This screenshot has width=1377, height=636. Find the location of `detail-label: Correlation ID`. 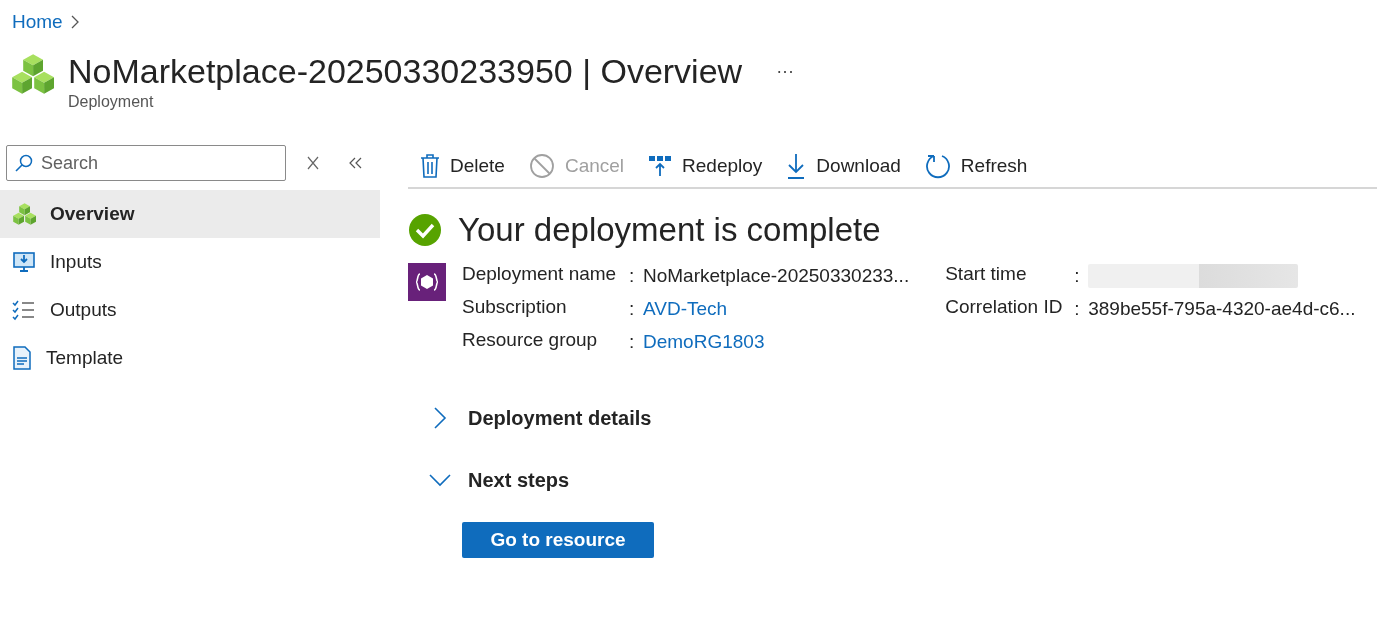

detail-label: Correlation ID is located at coordinates (1004, 307).